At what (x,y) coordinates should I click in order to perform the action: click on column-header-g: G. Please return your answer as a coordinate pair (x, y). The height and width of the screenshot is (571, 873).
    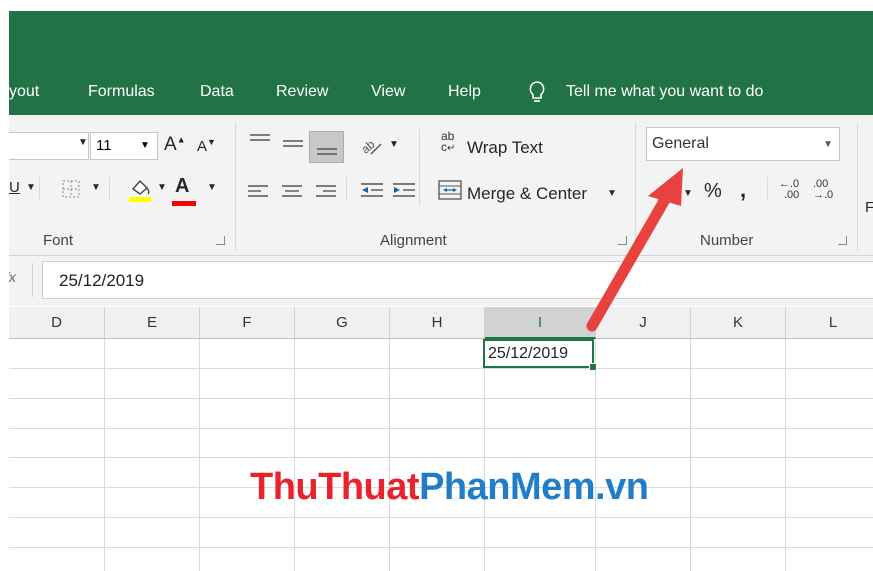
    Looking at the image, I should click on (342, 323).